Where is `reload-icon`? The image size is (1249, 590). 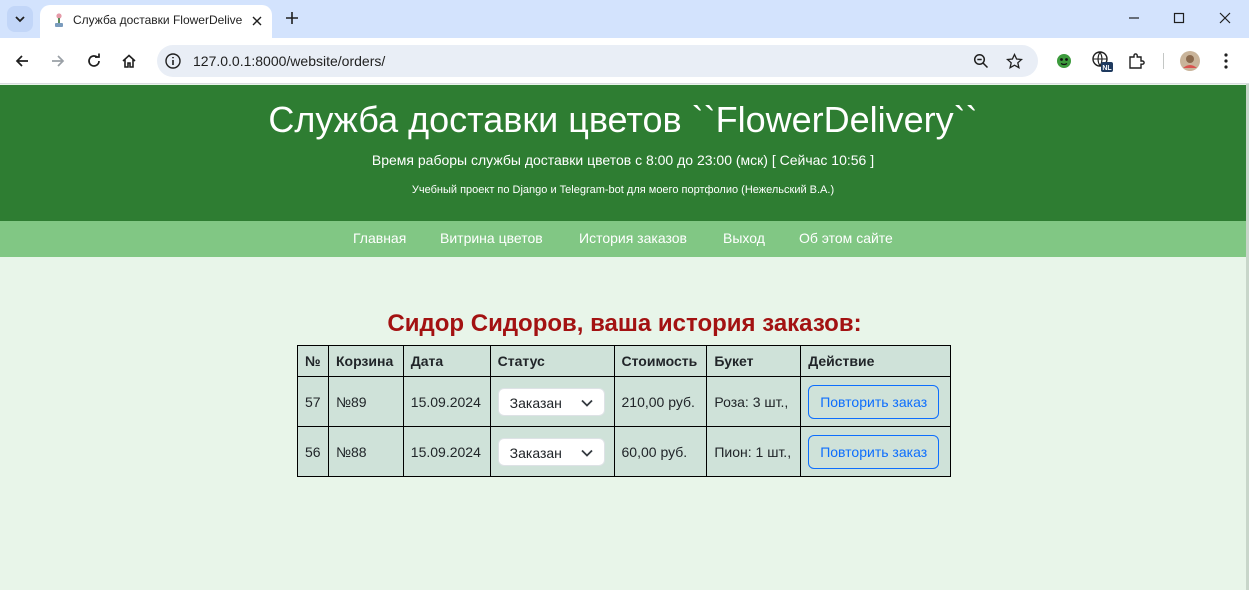 reload-icon is located at coordinates (94, 60).